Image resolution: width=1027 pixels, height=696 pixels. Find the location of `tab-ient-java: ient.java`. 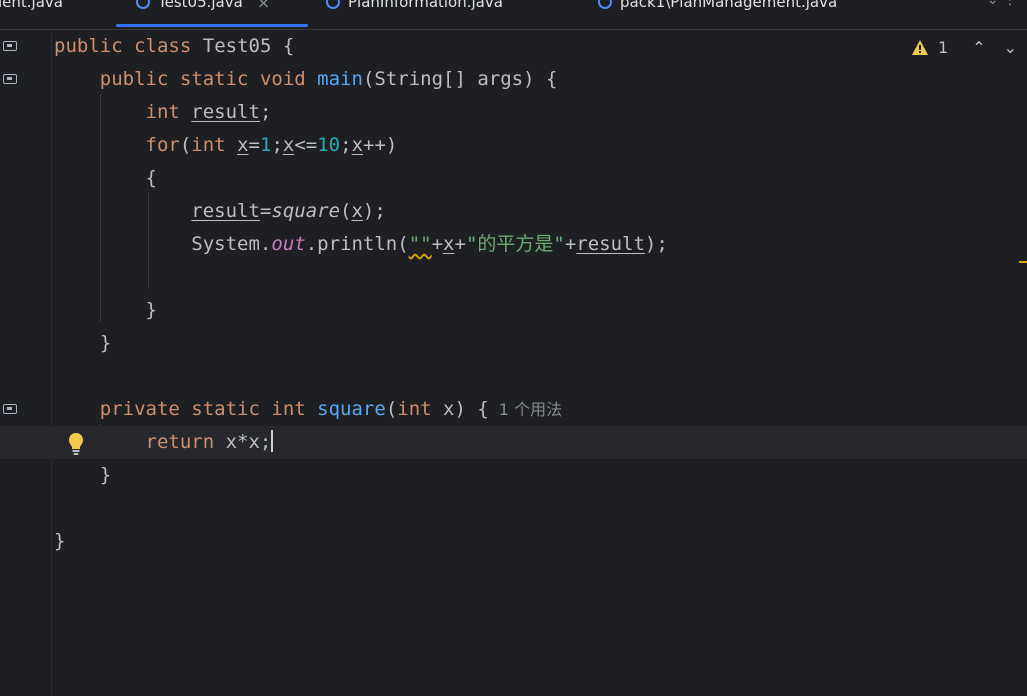

tab-ient-java: ient.java is located at coordinates (31, 8).